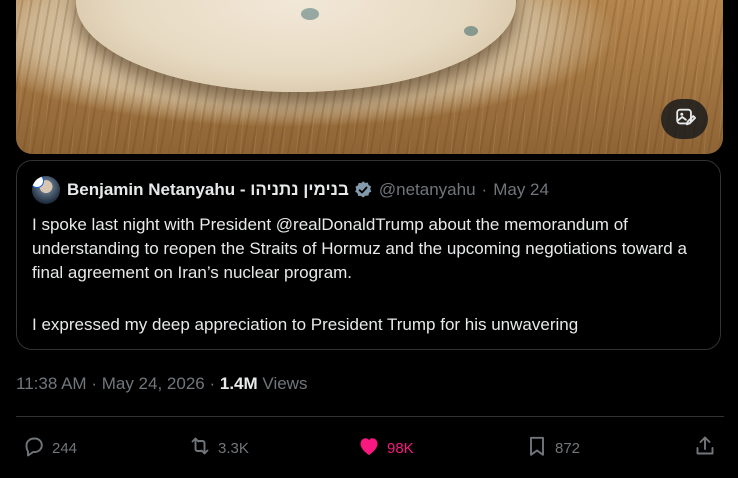 Image resolution: width=738 pixels, height=478 pixels. Describe the element at coordinates (200, 448) in the screenshot. I see `repost-icon` at that location.